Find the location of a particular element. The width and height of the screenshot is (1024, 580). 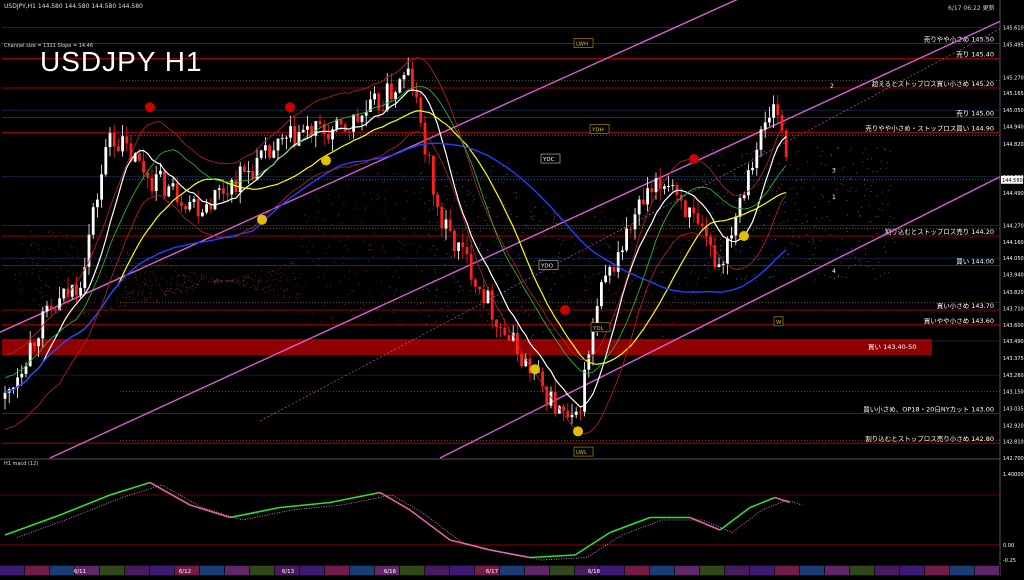

level-label: 売りやや小さめ 145.50 is located at coordinates (959, 39).